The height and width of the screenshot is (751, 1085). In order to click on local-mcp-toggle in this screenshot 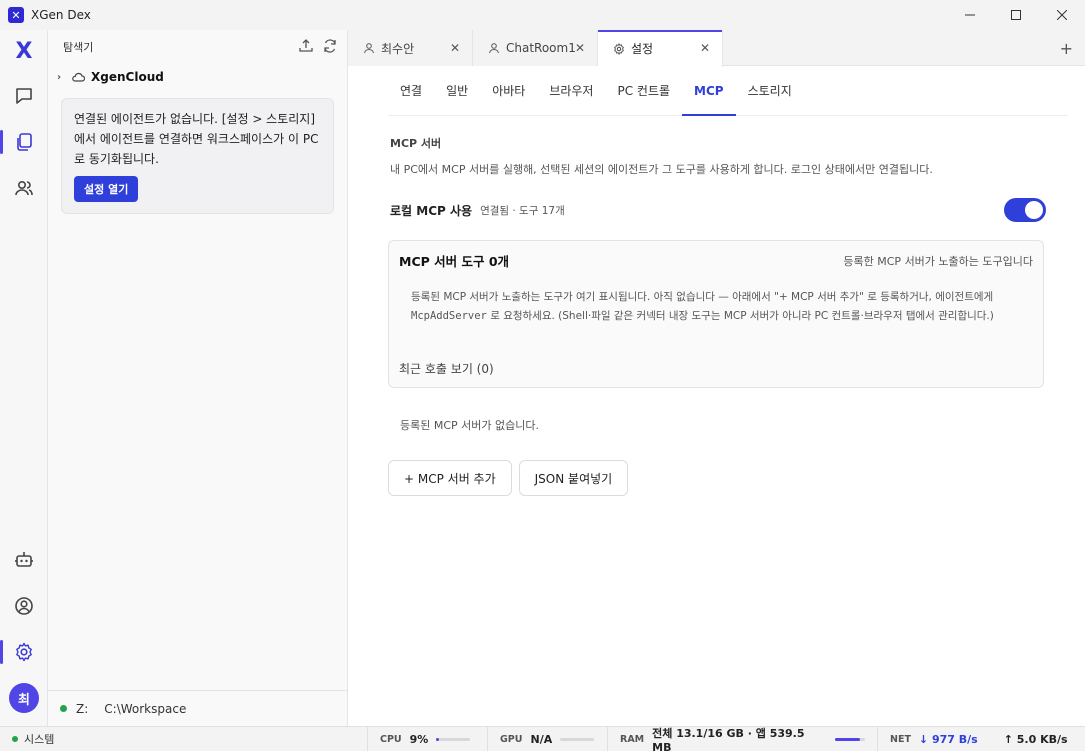, I will do `click(1025, 210)`.